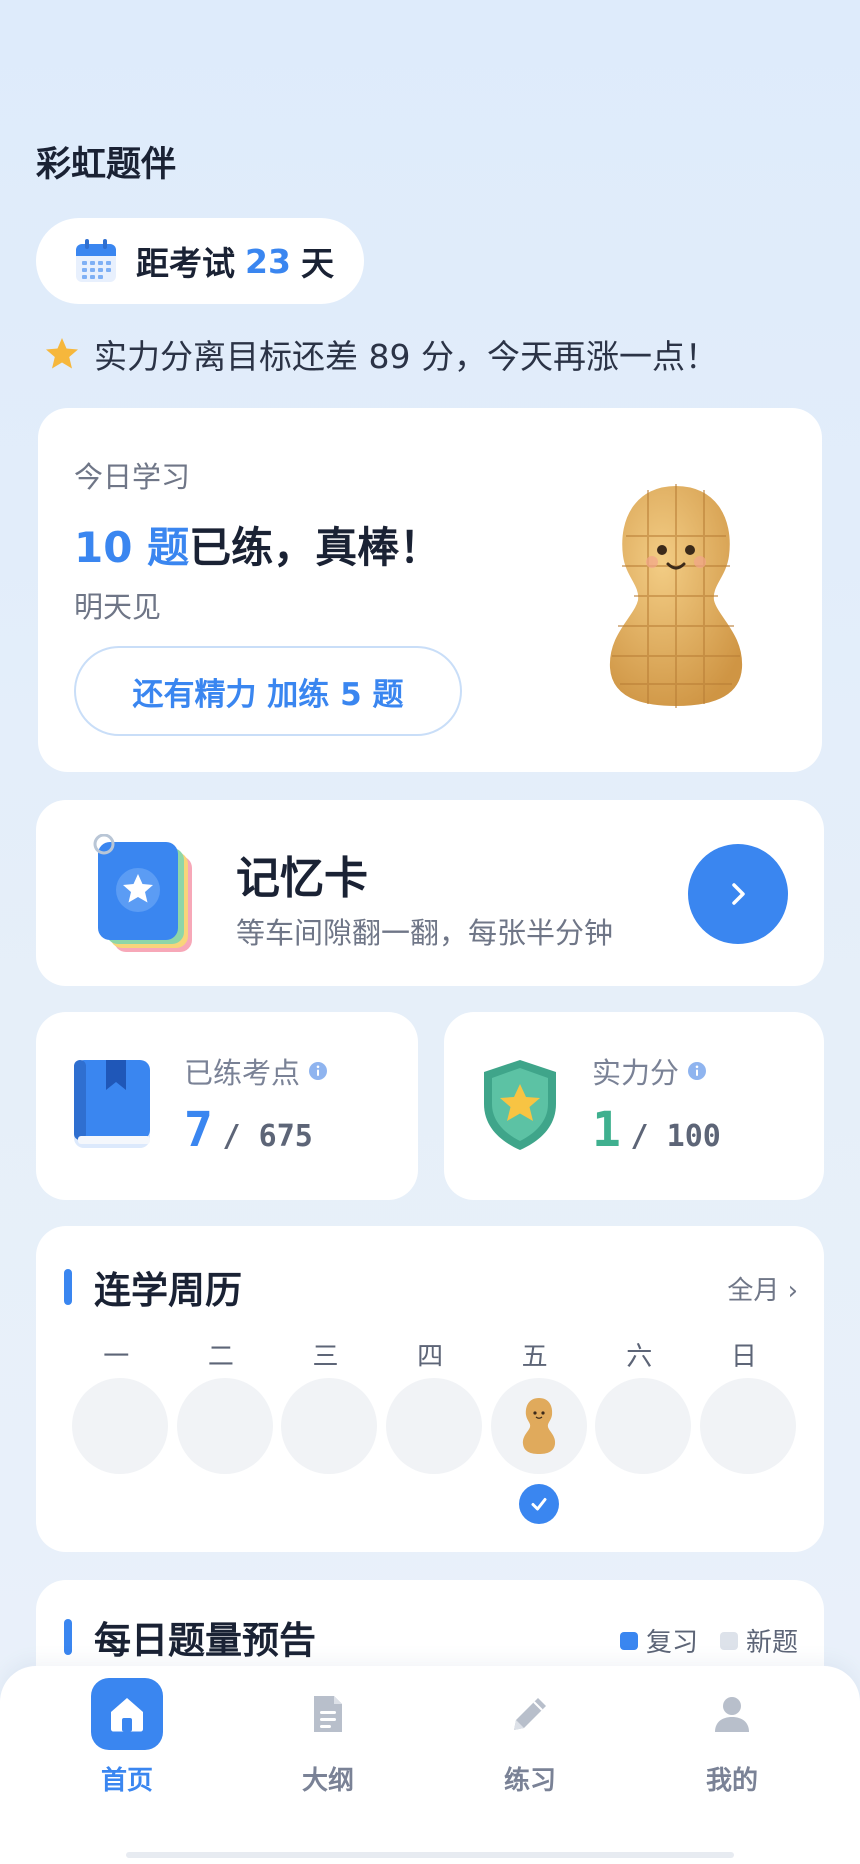  I want to click on shield-star-icon, so click(520, 1105).